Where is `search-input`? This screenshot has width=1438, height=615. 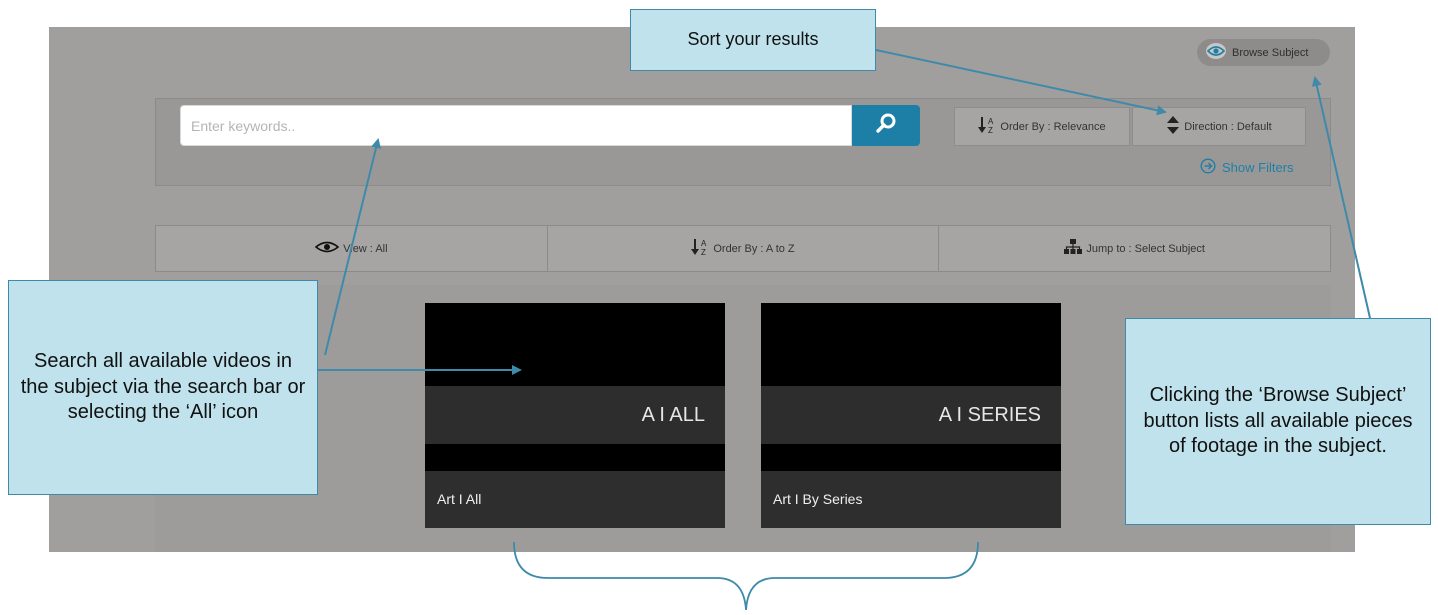 search-input is located at coordinates (516, 125).